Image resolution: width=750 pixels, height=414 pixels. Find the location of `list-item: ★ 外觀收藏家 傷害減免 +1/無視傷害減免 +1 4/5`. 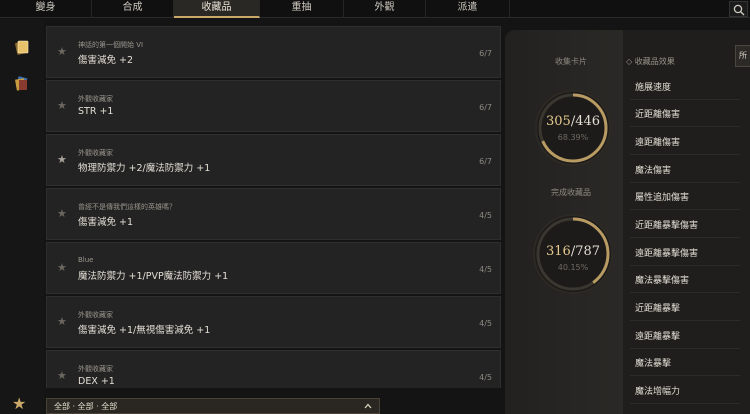

list-item: ★ 外觀收藏家 傷害減免 +1/無視傷害減免 +1 4/5 is located at coordinates (273, 322).